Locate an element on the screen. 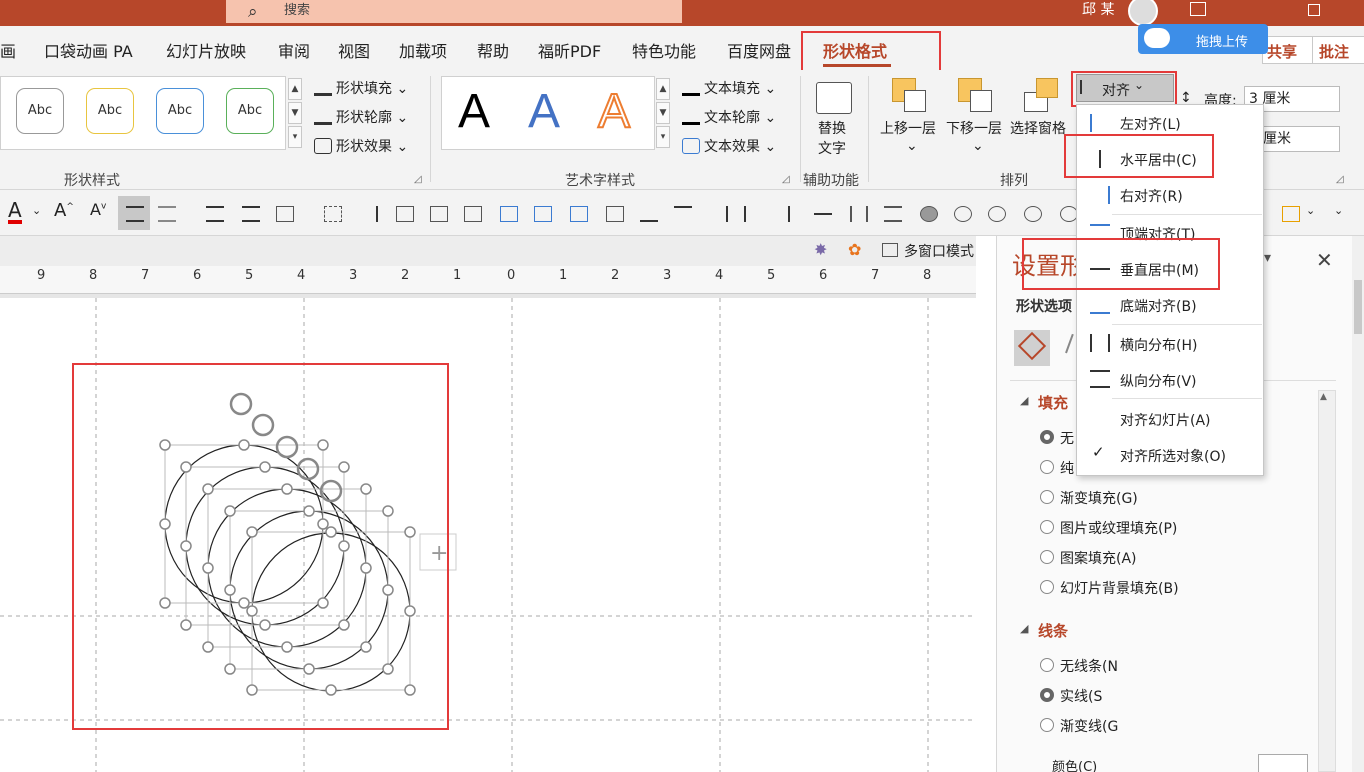  menu-align-right: 右对齐(R) is located at coordinates (1151, 196).